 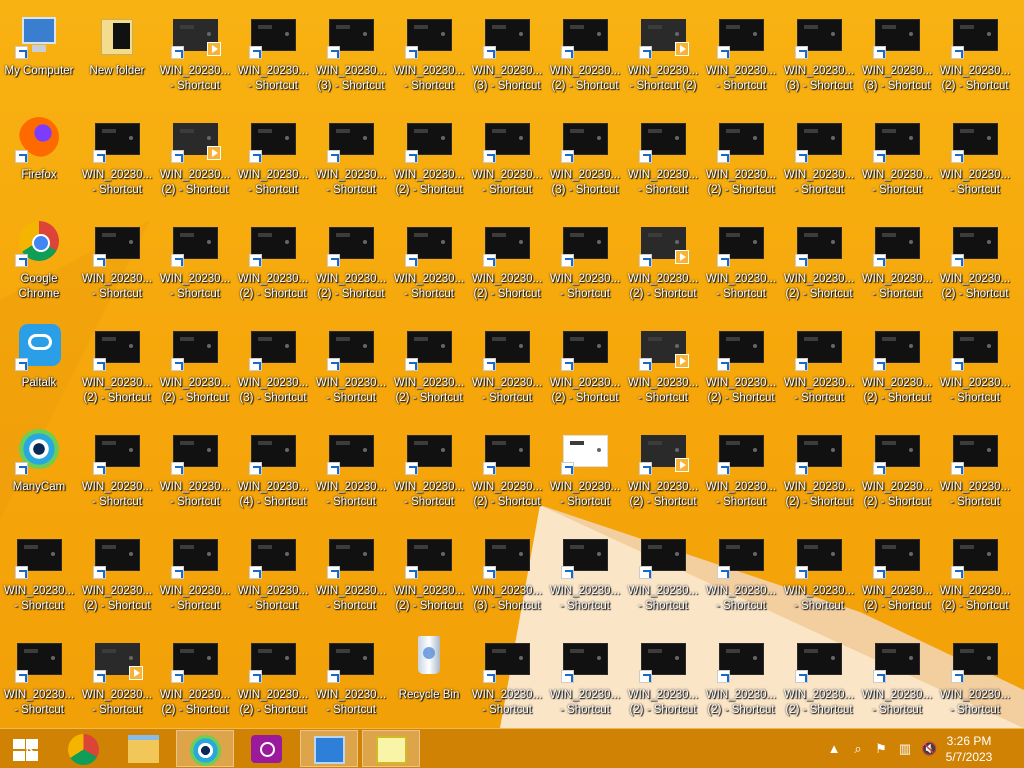 What do you see at coordinates (858, 749) in the screenshot?
I see `search-icon: ⌕` at bounding box center [858, 749].